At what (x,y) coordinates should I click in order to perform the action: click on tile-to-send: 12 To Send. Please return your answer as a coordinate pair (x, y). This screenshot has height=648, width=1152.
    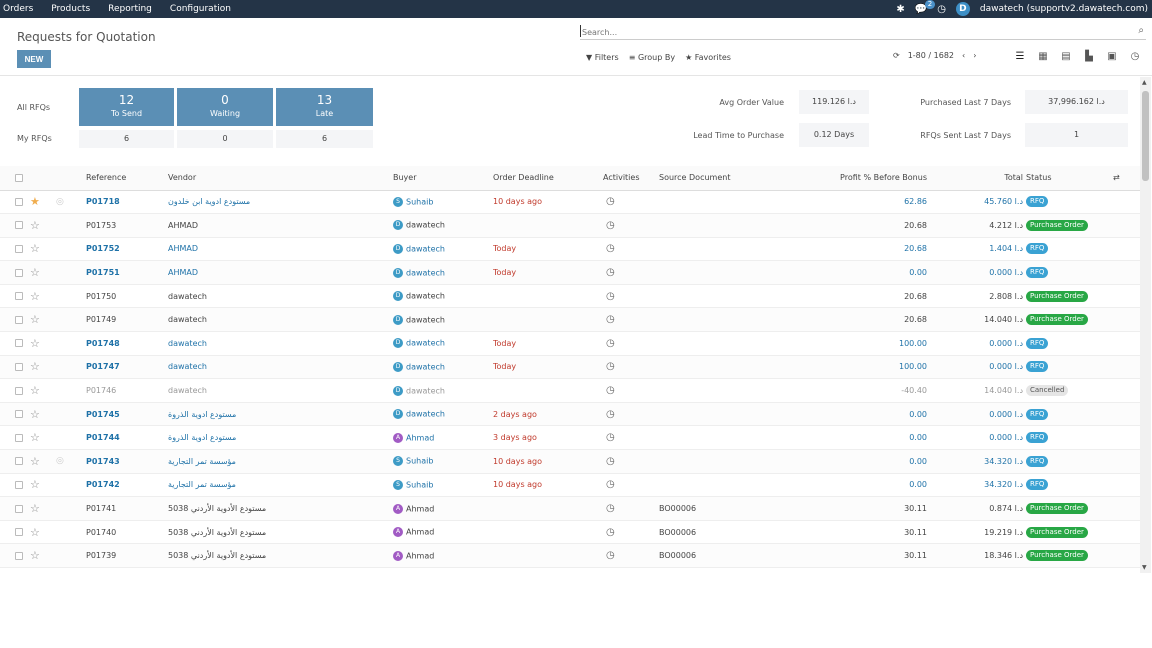
    Looking at the image, I should click on (126, 107).